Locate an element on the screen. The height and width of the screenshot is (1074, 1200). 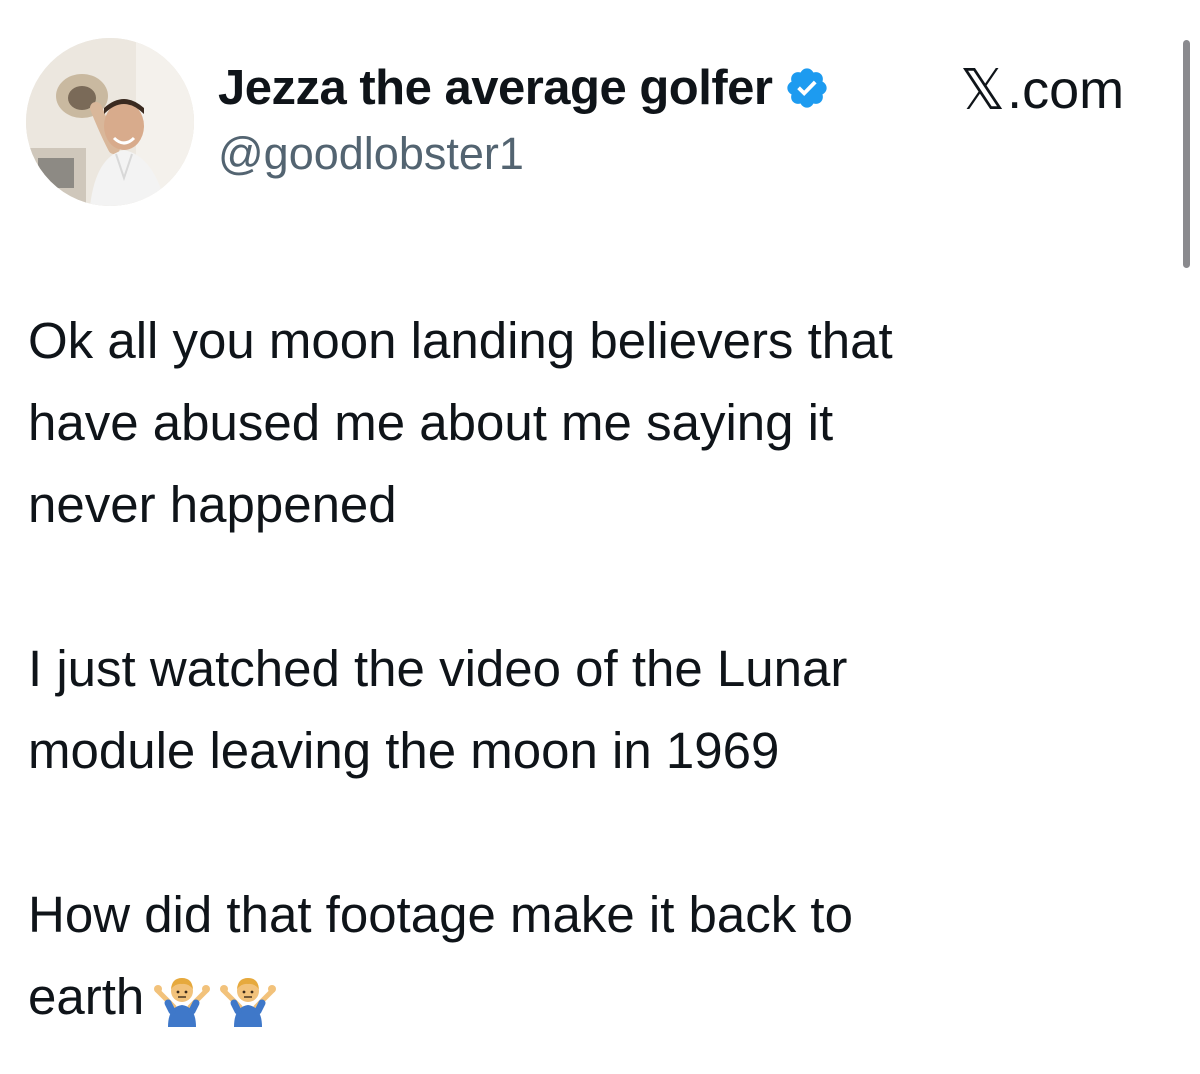
author-avatar is located at coordinates (110, 122).